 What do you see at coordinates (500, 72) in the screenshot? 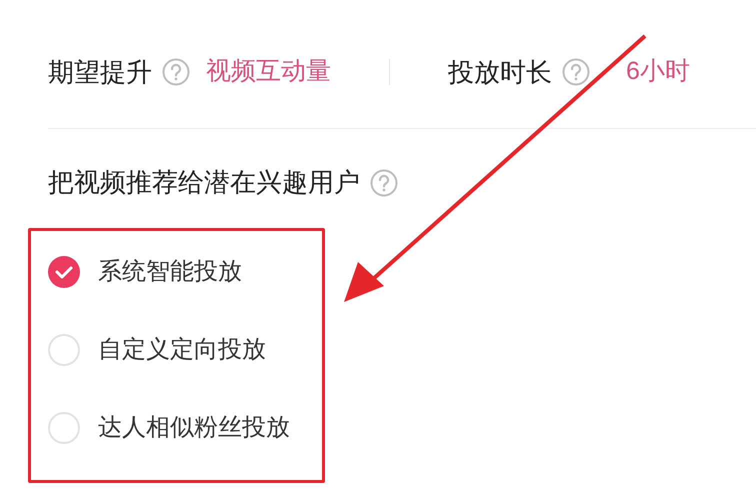
I see `stat-label: 投放时长` at bounding box center [500, 72].